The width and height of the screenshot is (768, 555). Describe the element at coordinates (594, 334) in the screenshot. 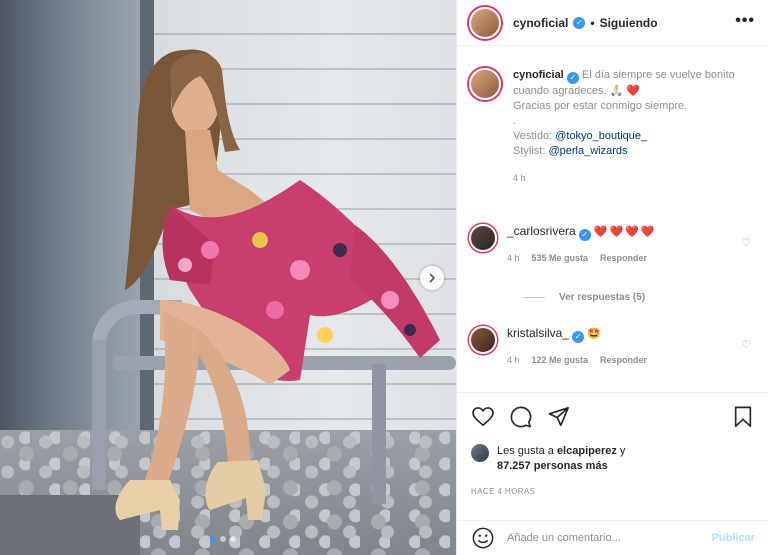

I see `comment-text: 🤩` at that location.